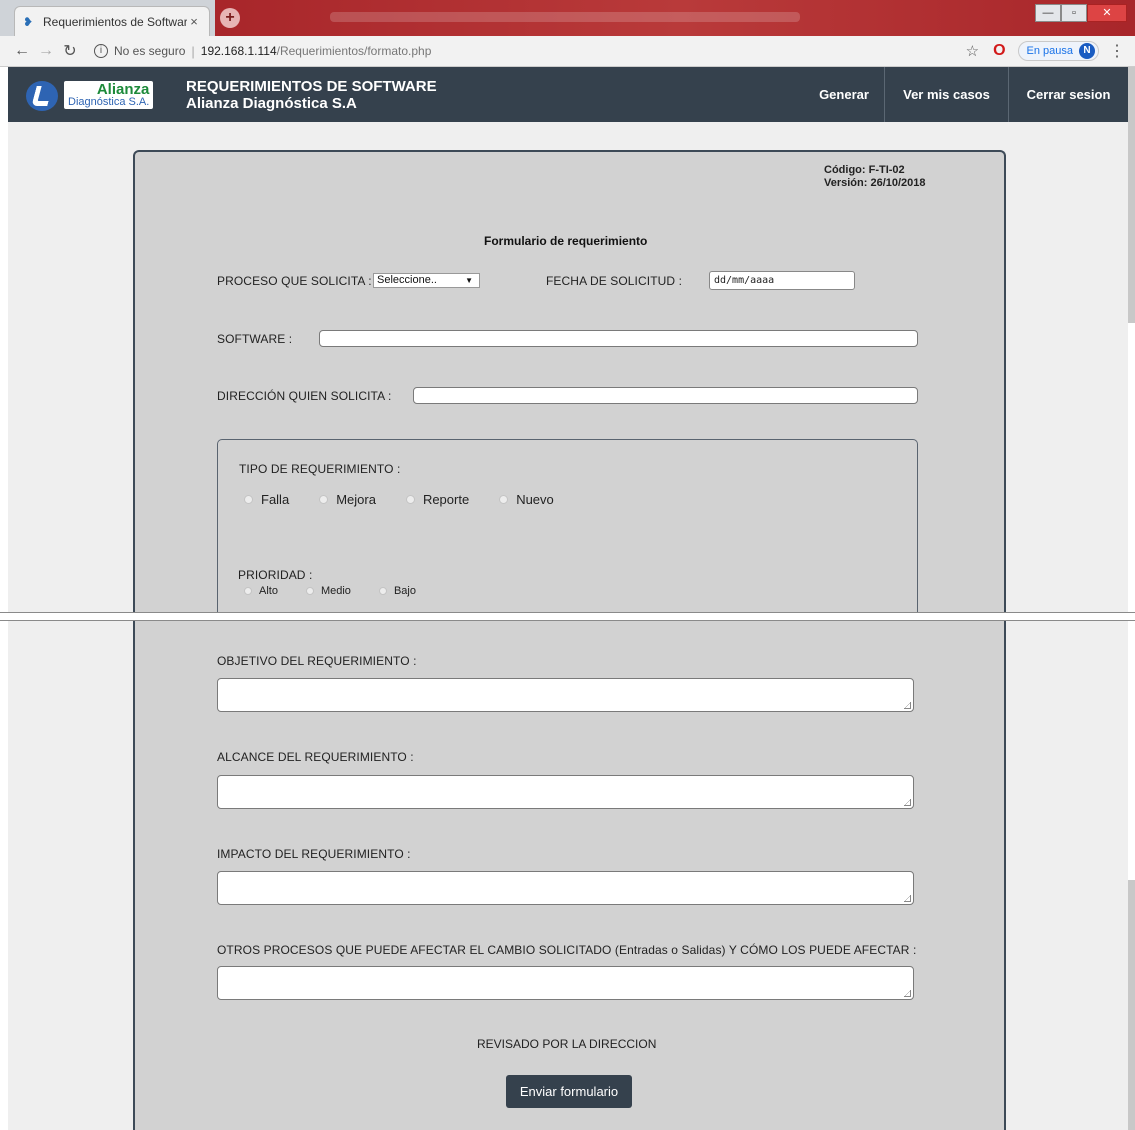 The width and height of the screenshot is (1135, 1130). I want to click on company-logo: Alianza Diagnóstica S.A., so click(83, 94).